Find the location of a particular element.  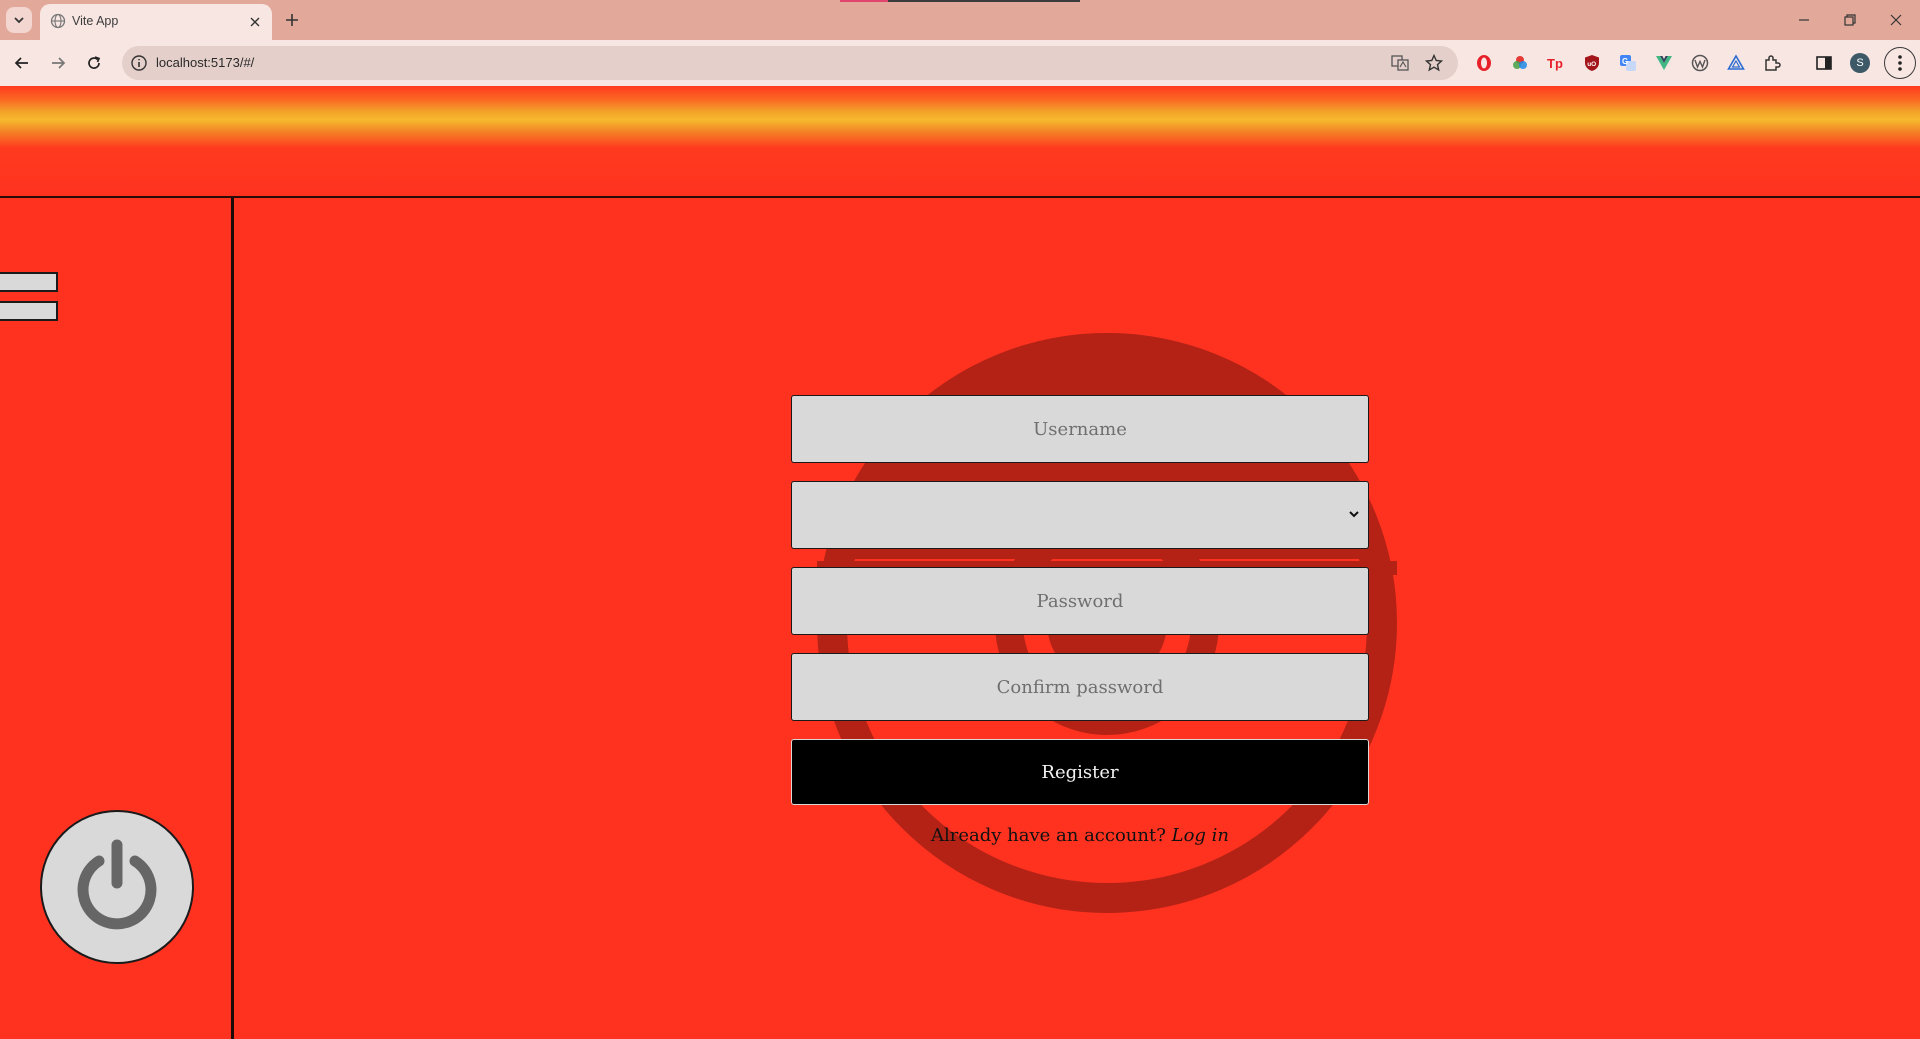

power-button is located at coordinates (117, 887).